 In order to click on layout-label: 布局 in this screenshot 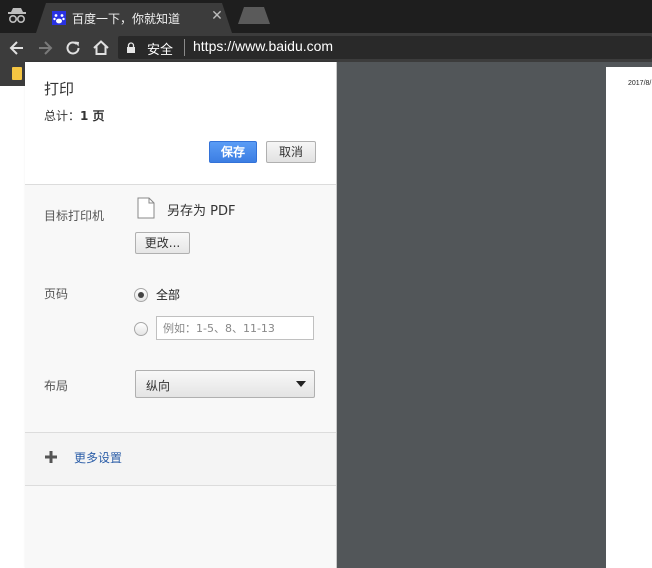, I will do `click(56, 386)`.